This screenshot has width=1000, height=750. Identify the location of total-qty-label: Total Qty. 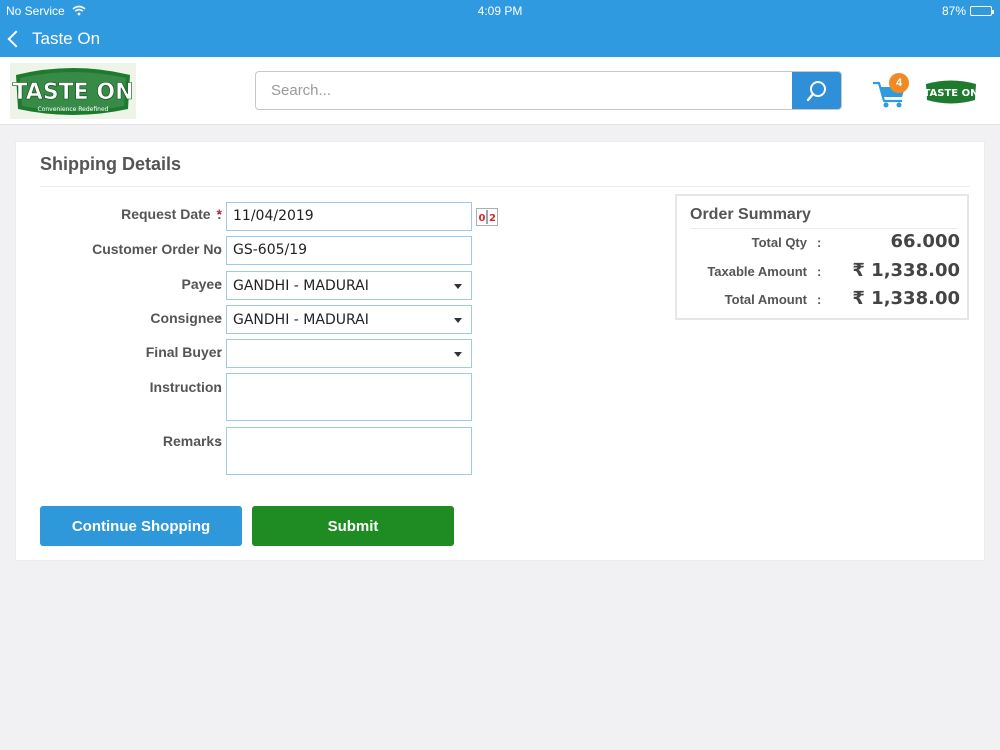
(779, 242).